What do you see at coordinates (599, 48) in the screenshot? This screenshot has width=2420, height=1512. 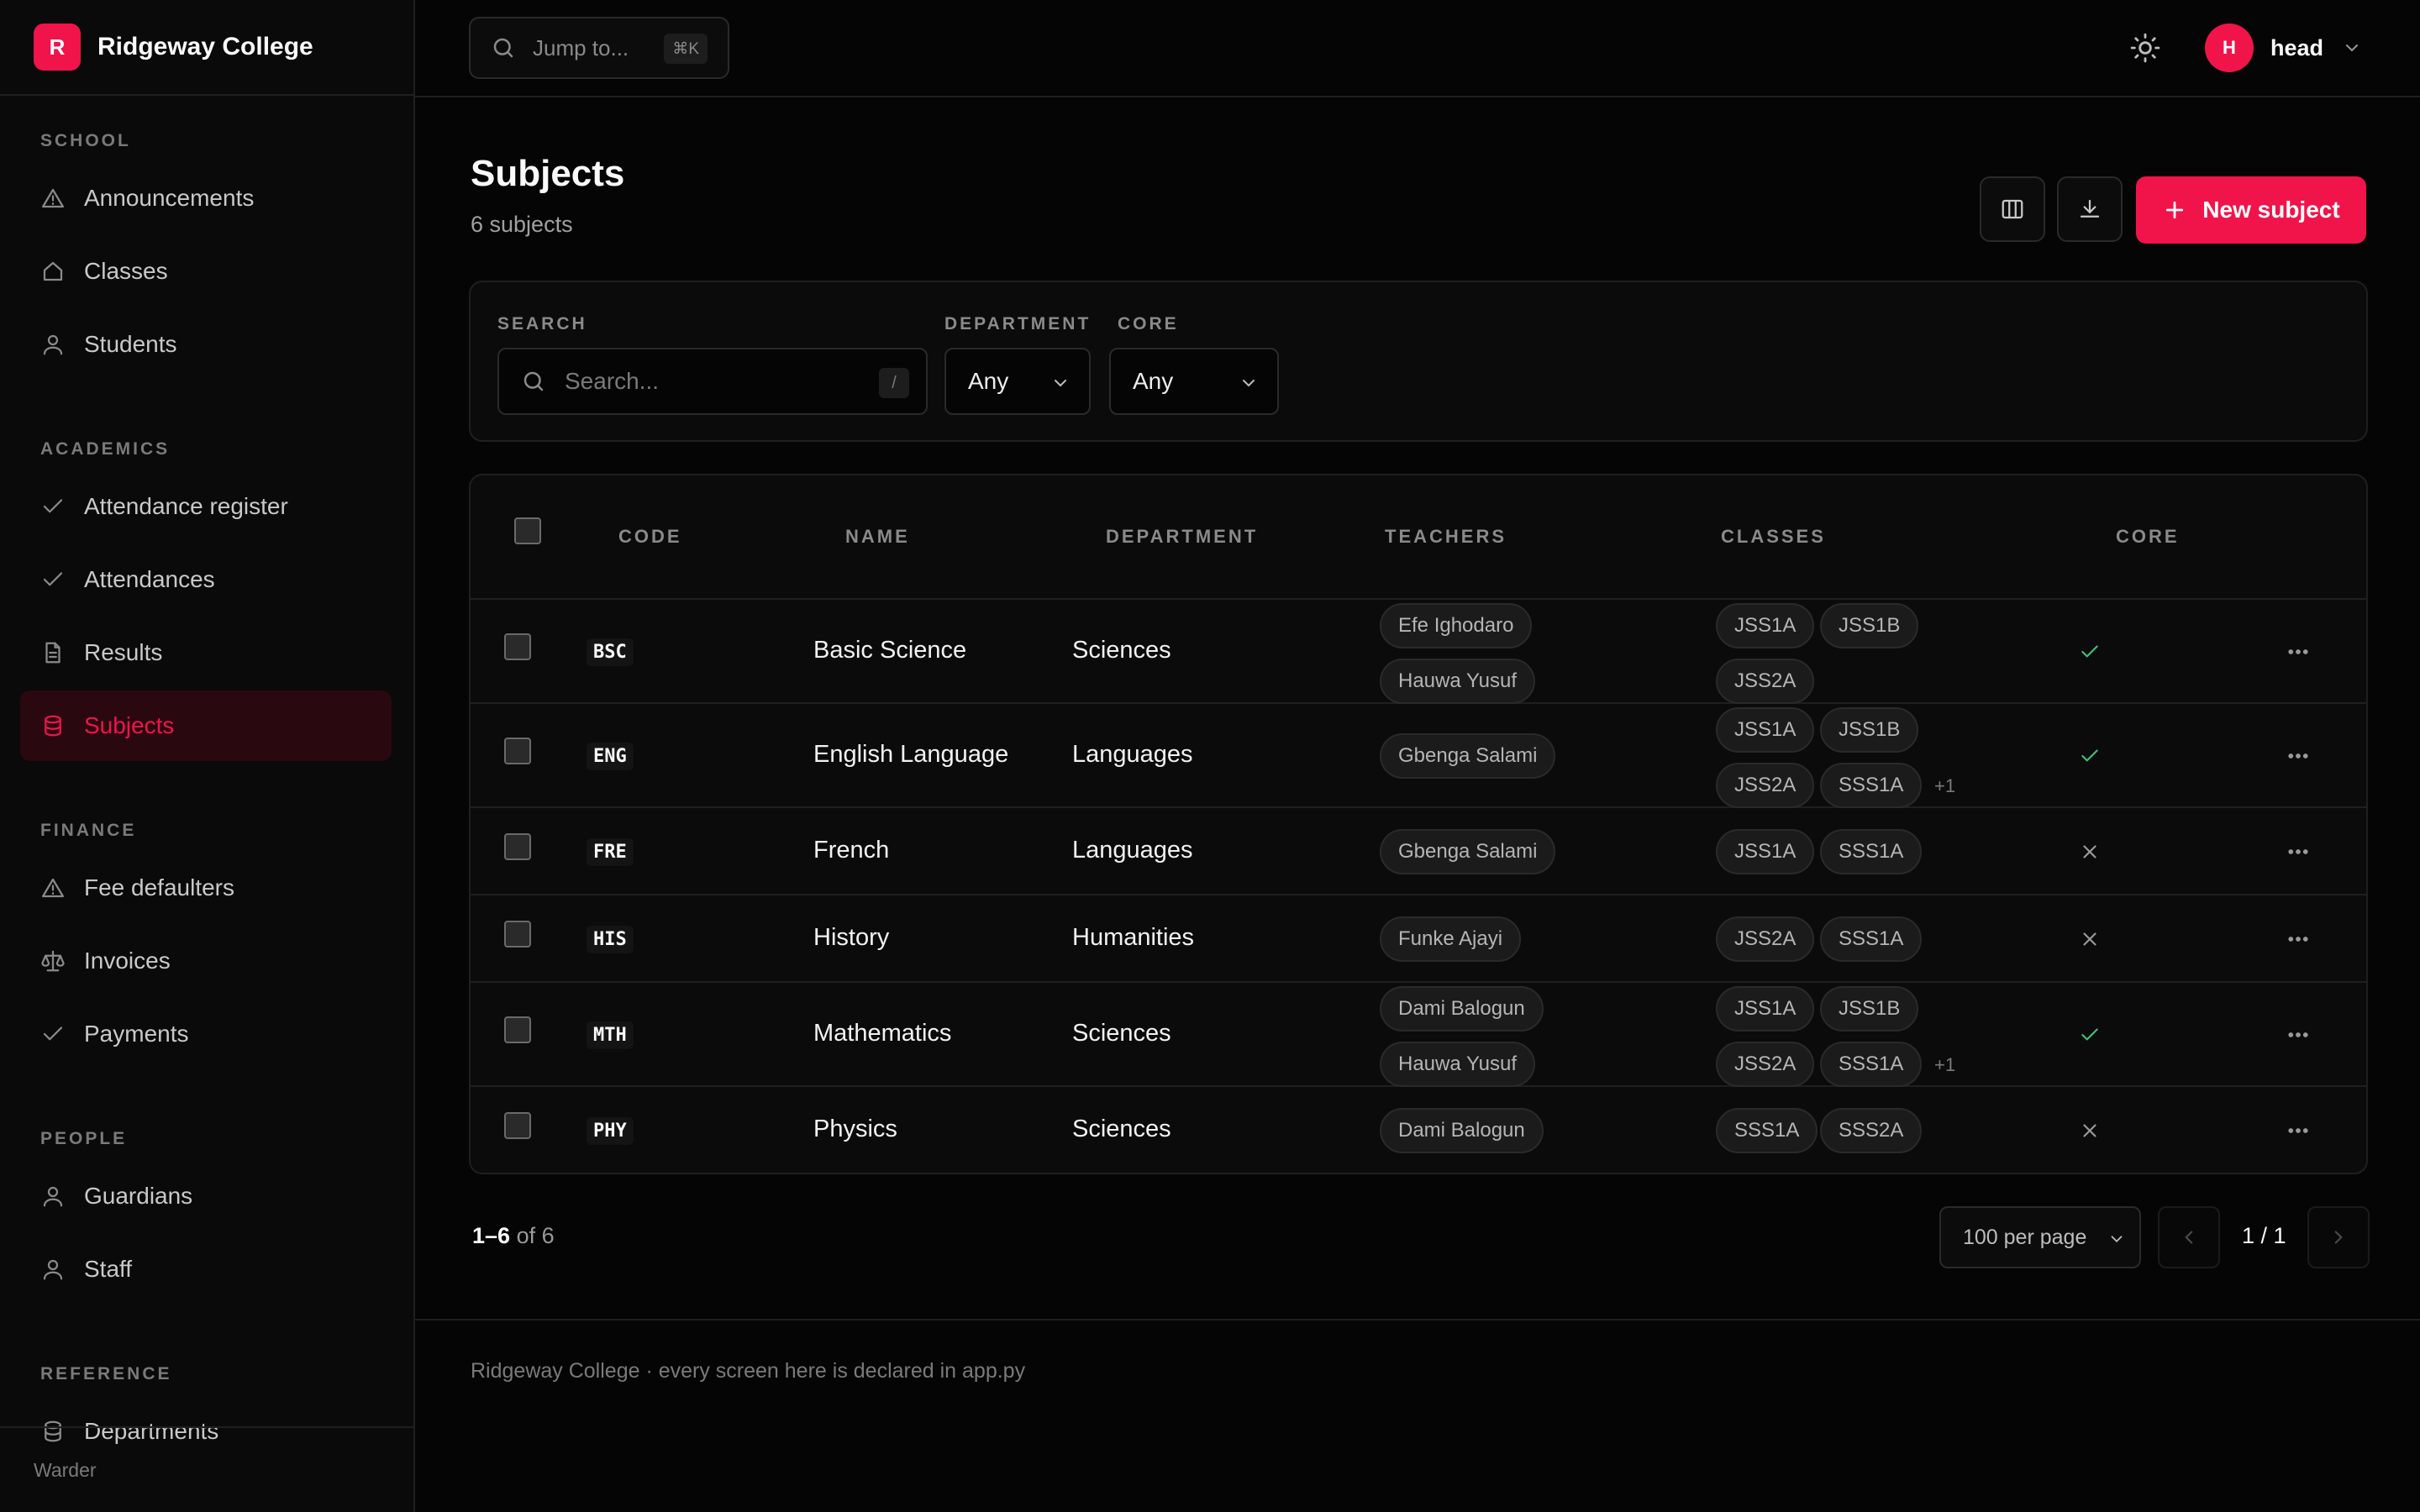 I see `jump-to-search: Jump to... ⌘K` at bounding box center [599, 48].